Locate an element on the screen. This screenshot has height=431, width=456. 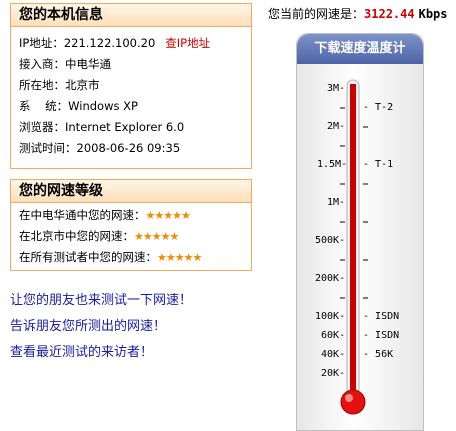
thermometer-graphic is located at coordinates (354, 247).